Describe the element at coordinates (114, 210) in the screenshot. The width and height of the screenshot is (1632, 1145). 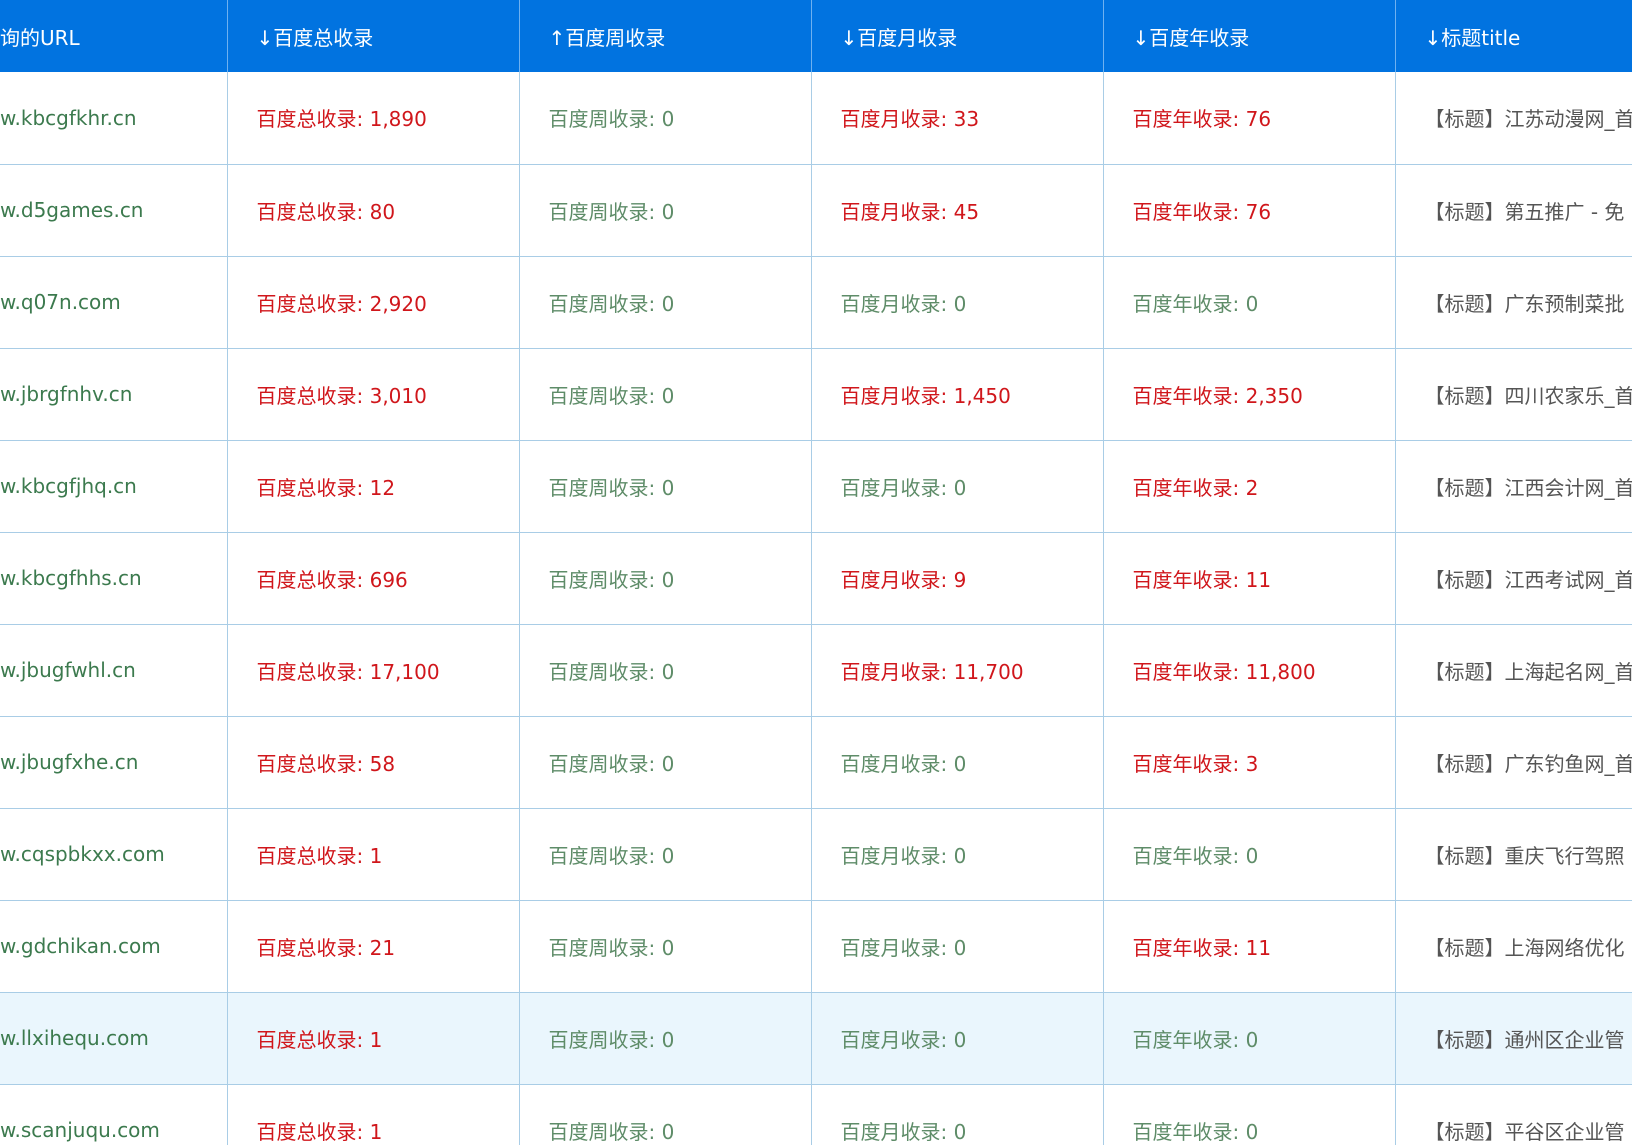
I see `url-cell: w.d5games.cn` at that location.